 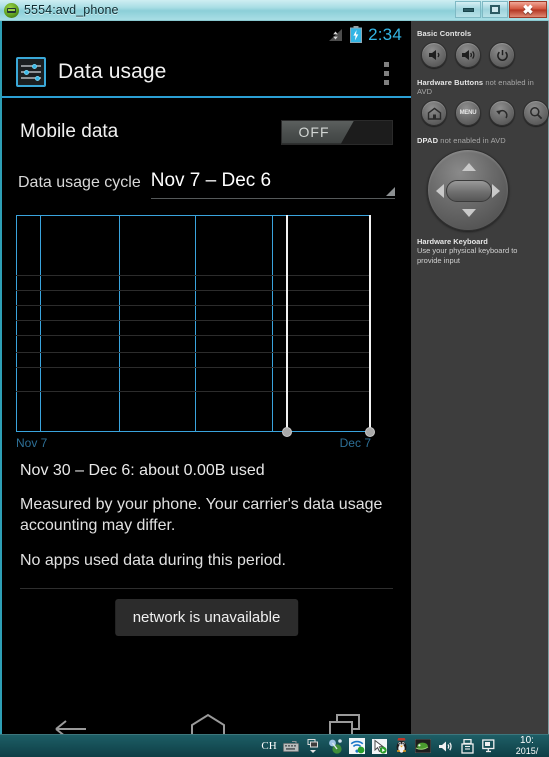 What do you see at coordinates (269, 746) in the screenshot?
I see `ime-indicator: CH` at bounding box center [269, 746].